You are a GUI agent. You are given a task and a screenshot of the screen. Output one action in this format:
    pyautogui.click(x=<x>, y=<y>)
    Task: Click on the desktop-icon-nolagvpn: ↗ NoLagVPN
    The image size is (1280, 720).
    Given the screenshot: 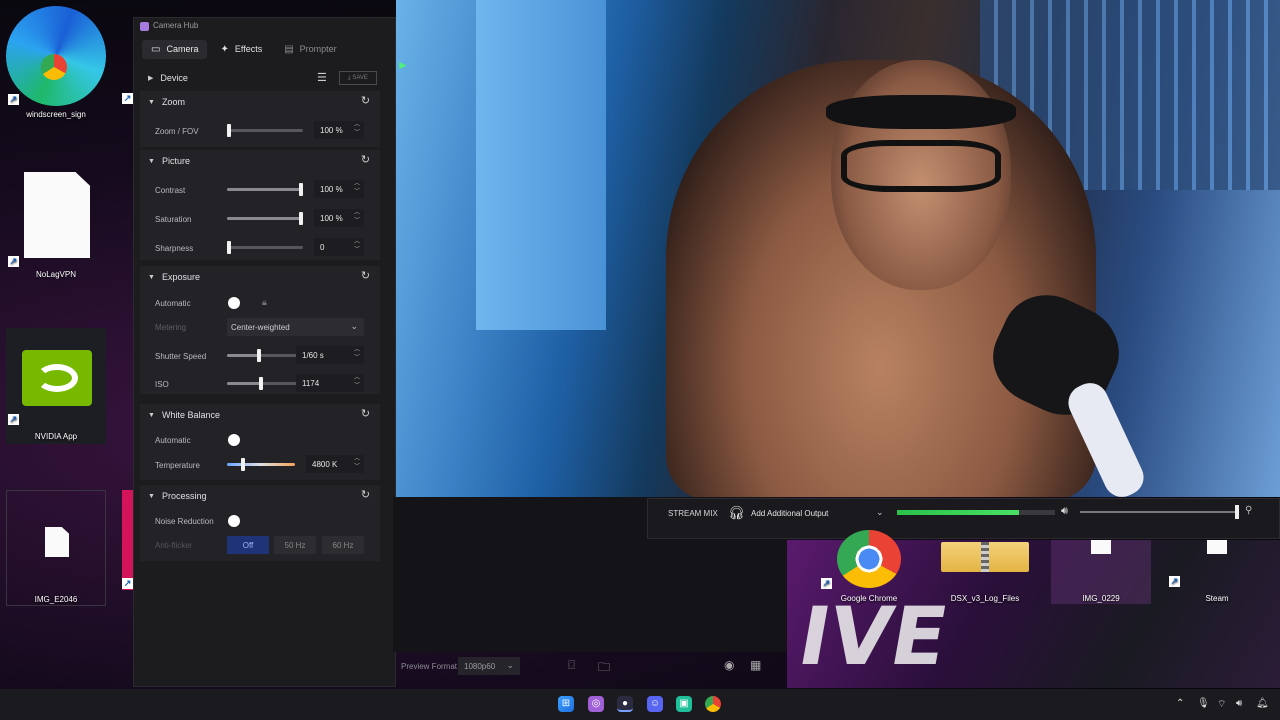 What is the action you would take?
    pyautogui.click(x=56, y=227)
    